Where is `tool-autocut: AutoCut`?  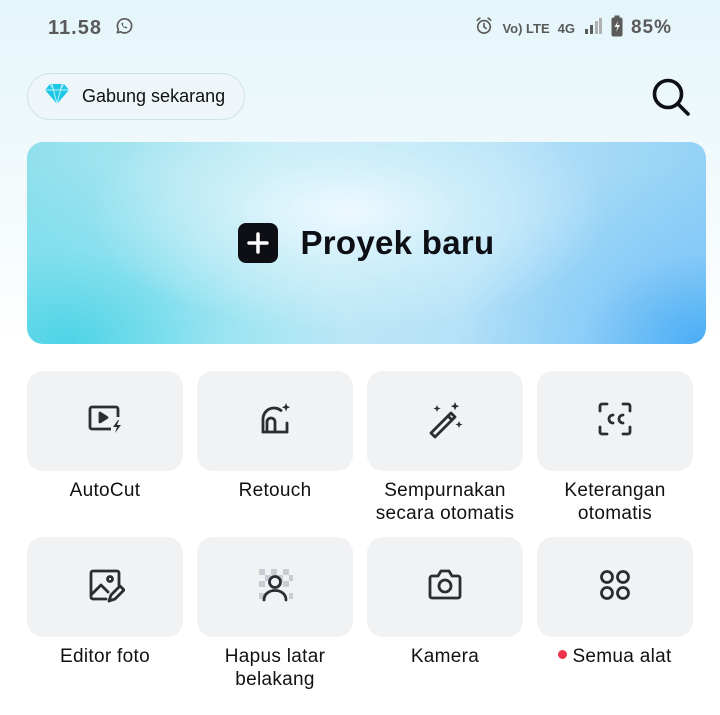
tool-autocut: AutoCut is located at coordinates (105, 436).